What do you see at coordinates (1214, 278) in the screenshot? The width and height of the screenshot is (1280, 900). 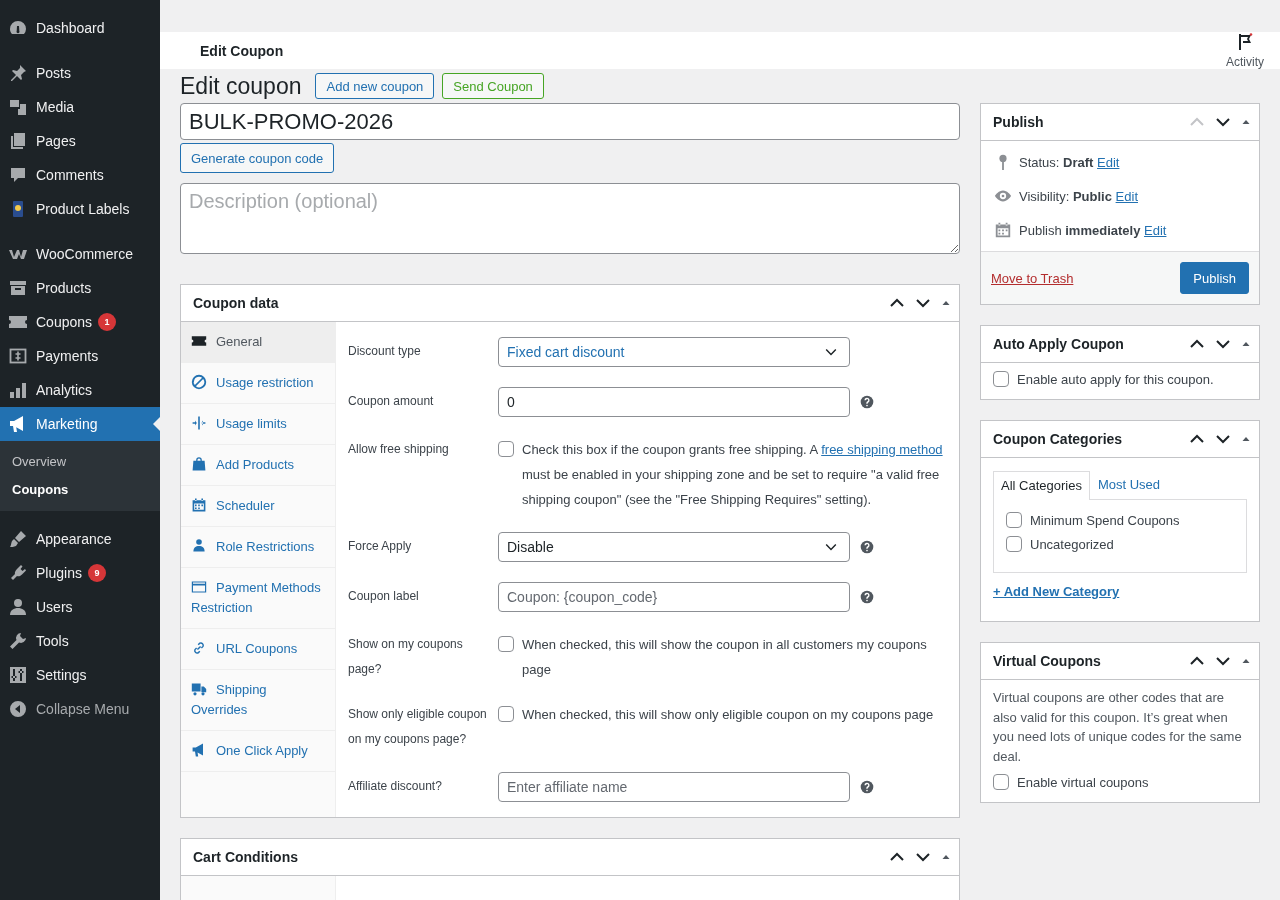 I see `publish-button: Publish` at bounding box center [1214, 278].